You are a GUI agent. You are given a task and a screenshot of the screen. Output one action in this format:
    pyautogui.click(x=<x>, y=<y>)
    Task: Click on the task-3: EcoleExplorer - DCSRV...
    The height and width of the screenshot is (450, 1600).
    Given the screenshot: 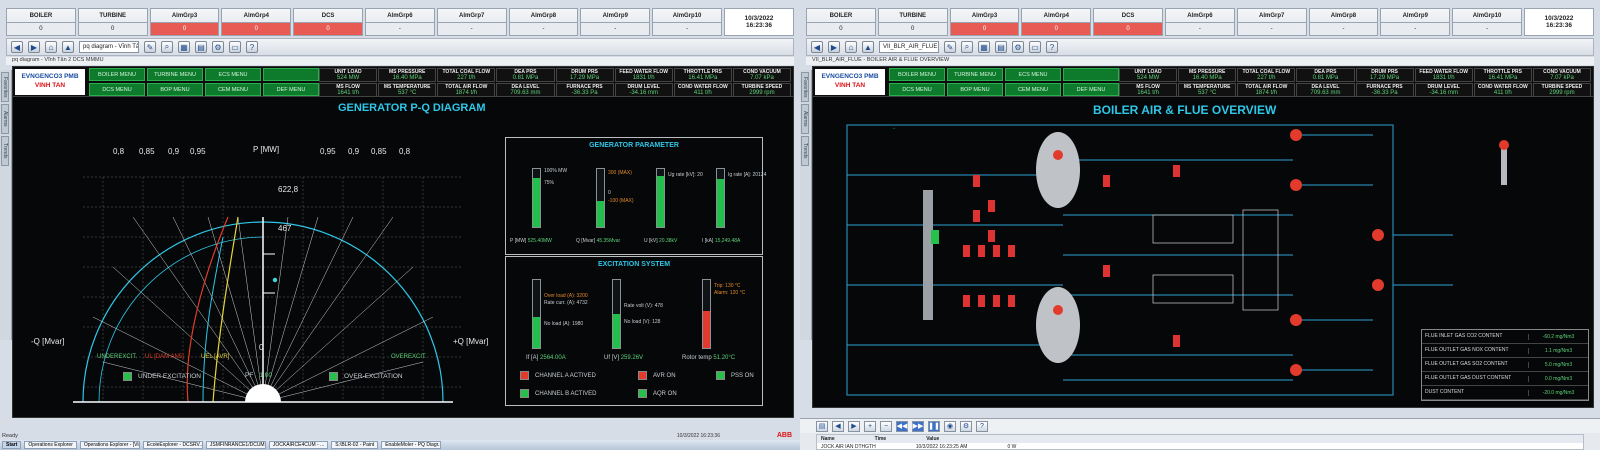 What is the action you would take?
    pyautogui.click(x=172, y=445)
    